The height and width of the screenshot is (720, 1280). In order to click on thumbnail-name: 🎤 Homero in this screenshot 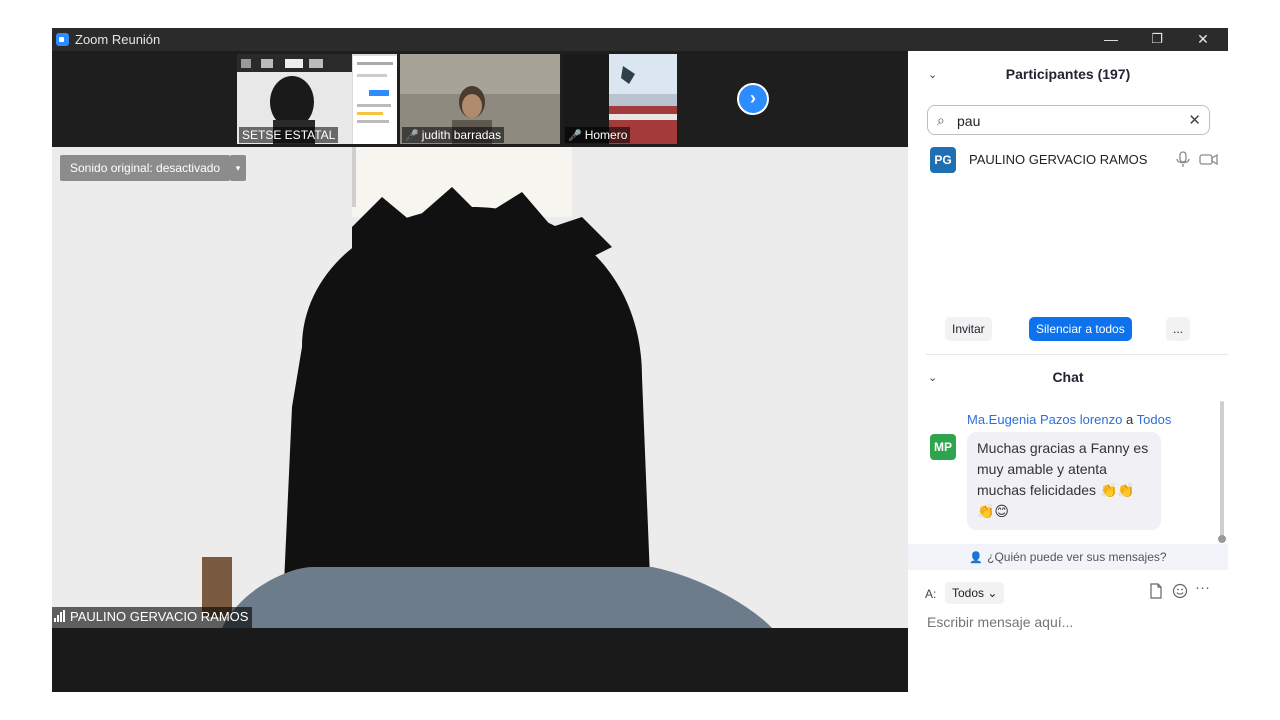, I will do `click(598, 135)`.